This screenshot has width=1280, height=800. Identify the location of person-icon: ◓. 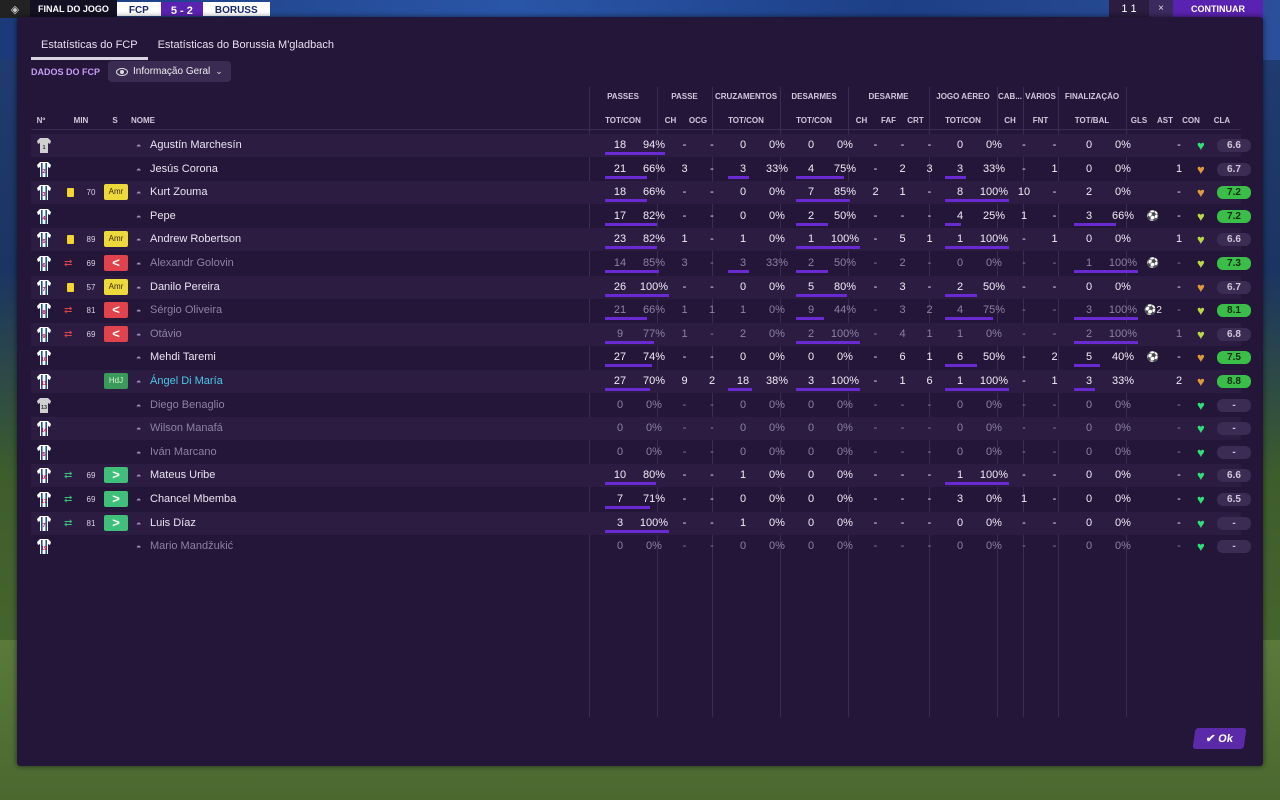
(139, 311).